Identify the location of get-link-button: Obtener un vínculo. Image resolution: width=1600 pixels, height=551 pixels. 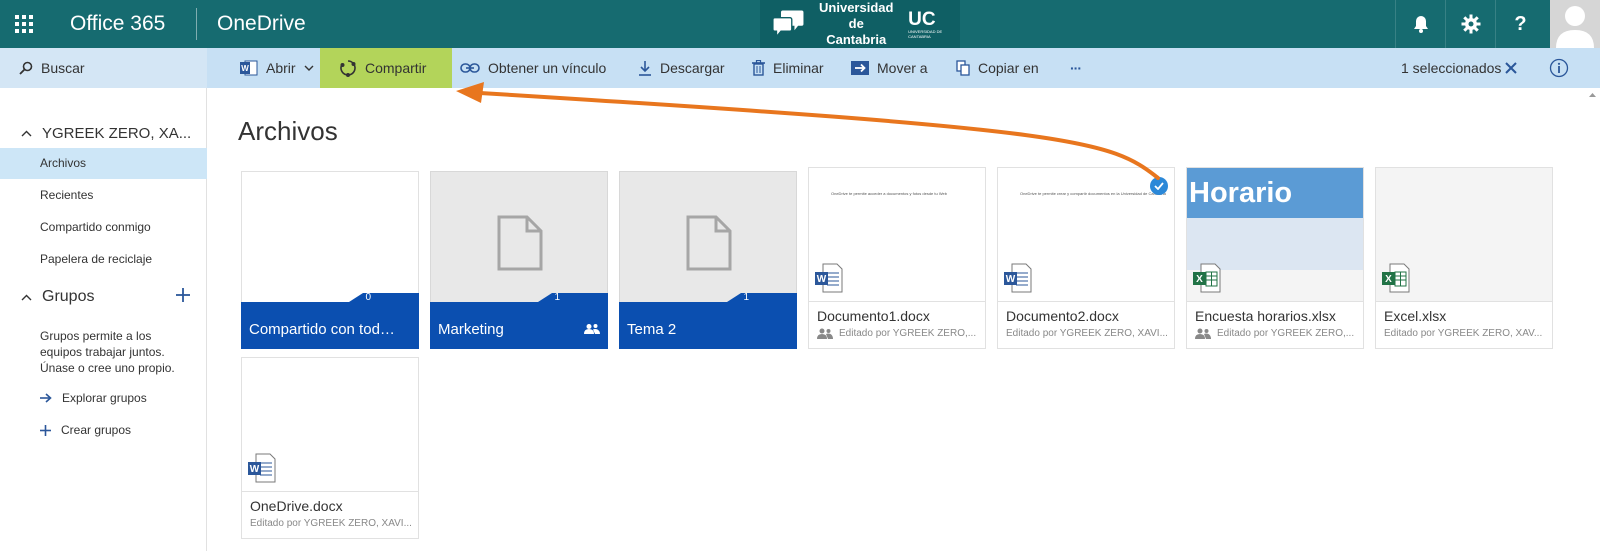
(533, 68).